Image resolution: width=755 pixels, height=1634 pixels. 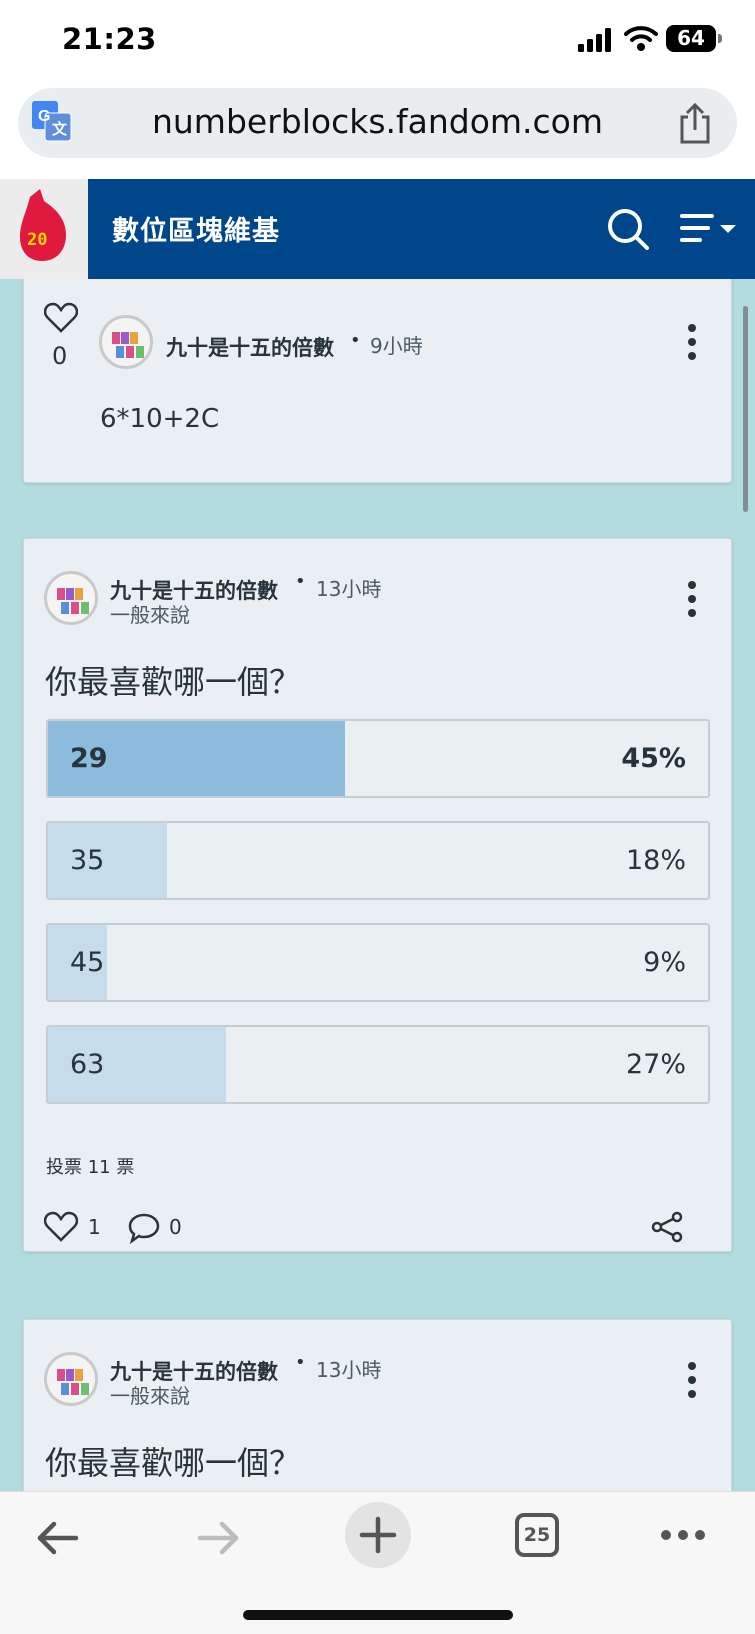 What do you see at coordinates (109, 39) in the screenshot?
I see `clock: 21:23` at bounding box center [109, 39].